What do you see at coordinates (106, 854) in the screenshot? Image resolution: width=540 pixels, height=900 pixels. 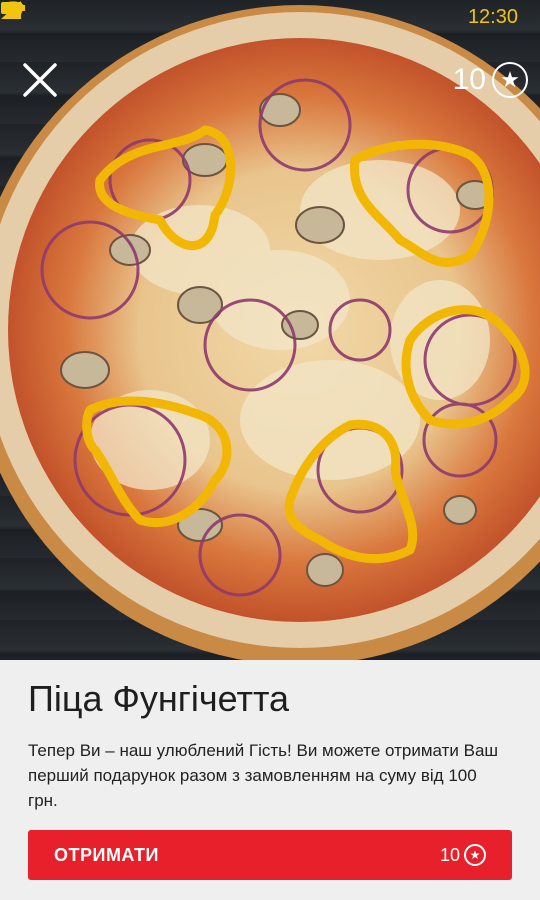 I see `get-reward-label: ОТРИМАТИ` at bounding box center [106, 854].